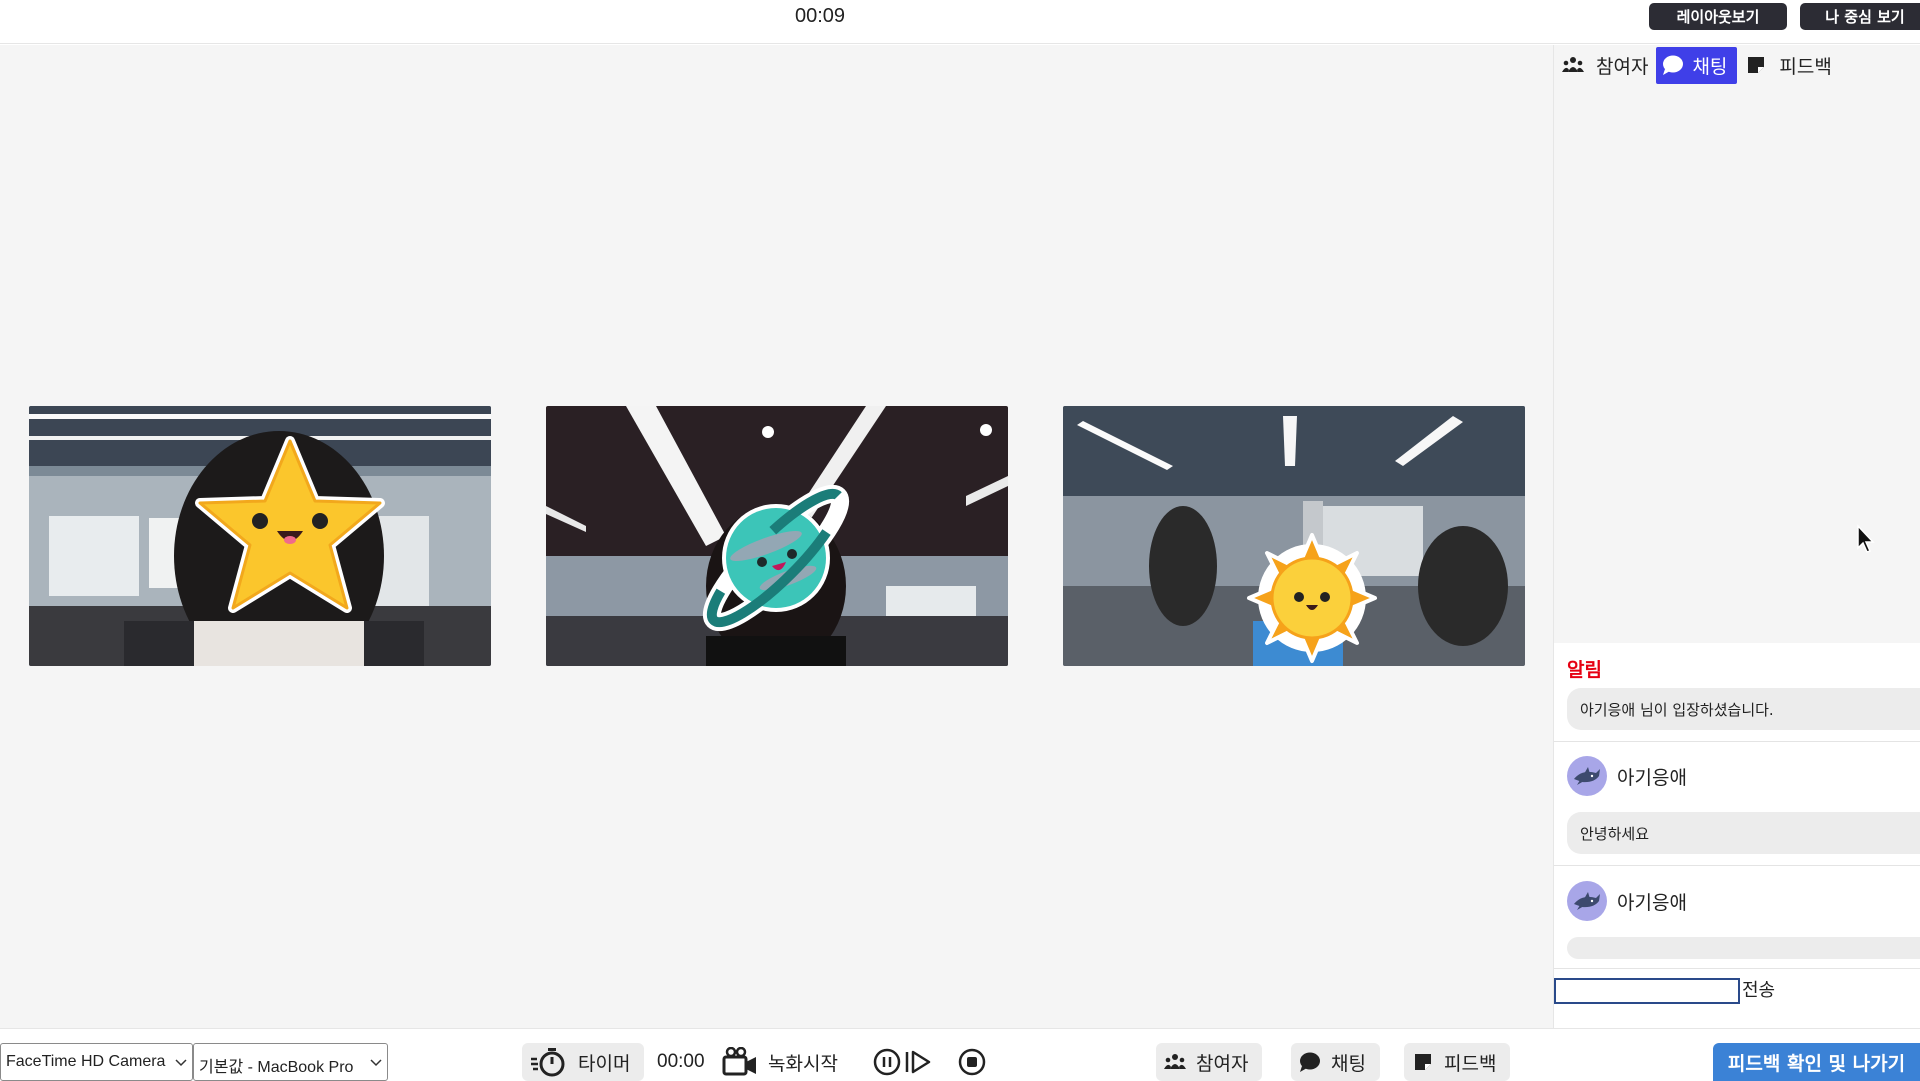 The width and height of the screenshot is (1920, 1081). Describe the element at coordinates (290, 524) in the screenshot. I see `star-sticker` at that location.